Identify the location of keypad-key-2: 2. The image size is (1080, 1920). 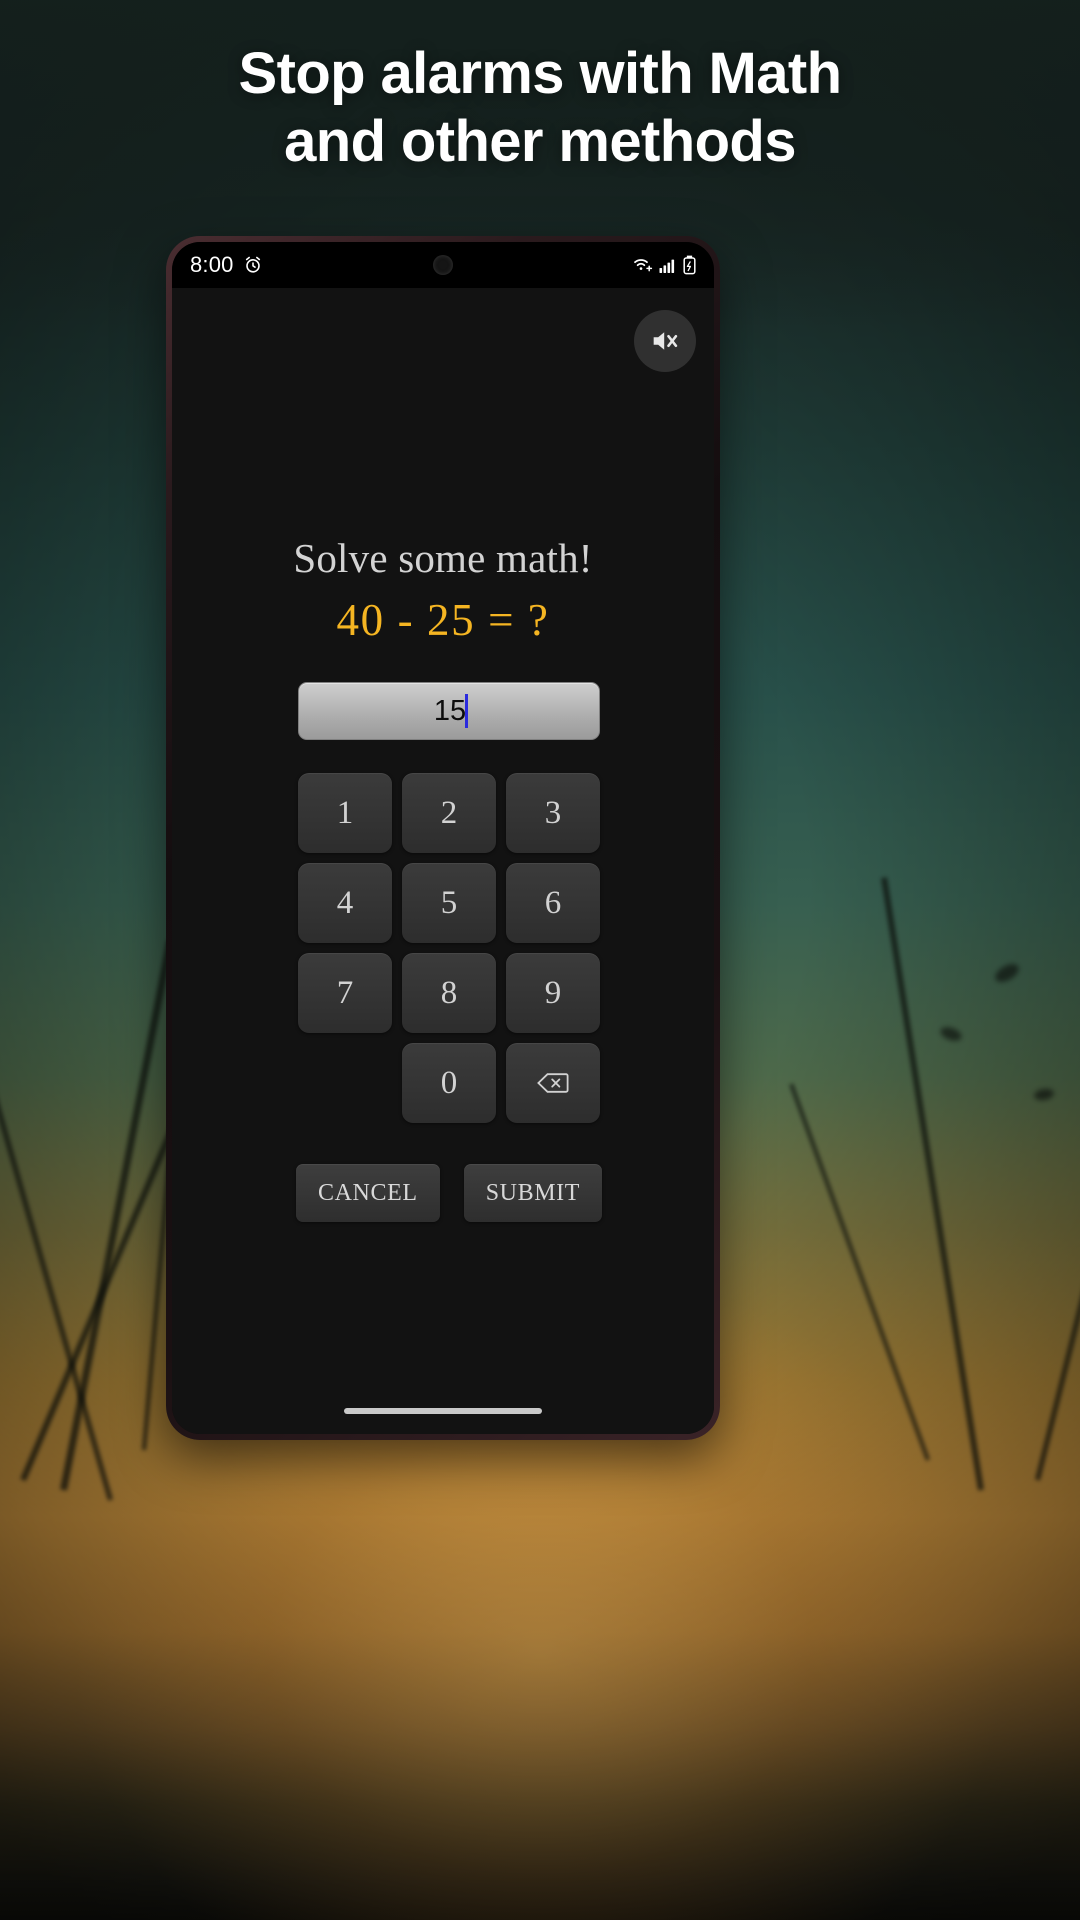
(449, 813).